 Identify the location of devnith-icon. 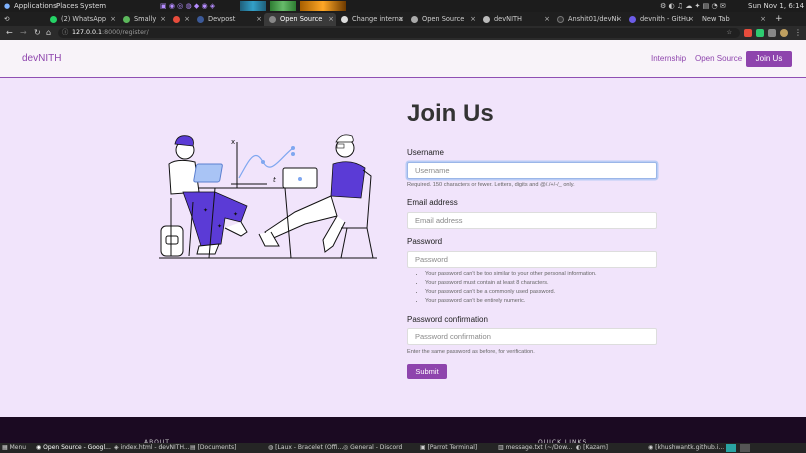
(632, 19).